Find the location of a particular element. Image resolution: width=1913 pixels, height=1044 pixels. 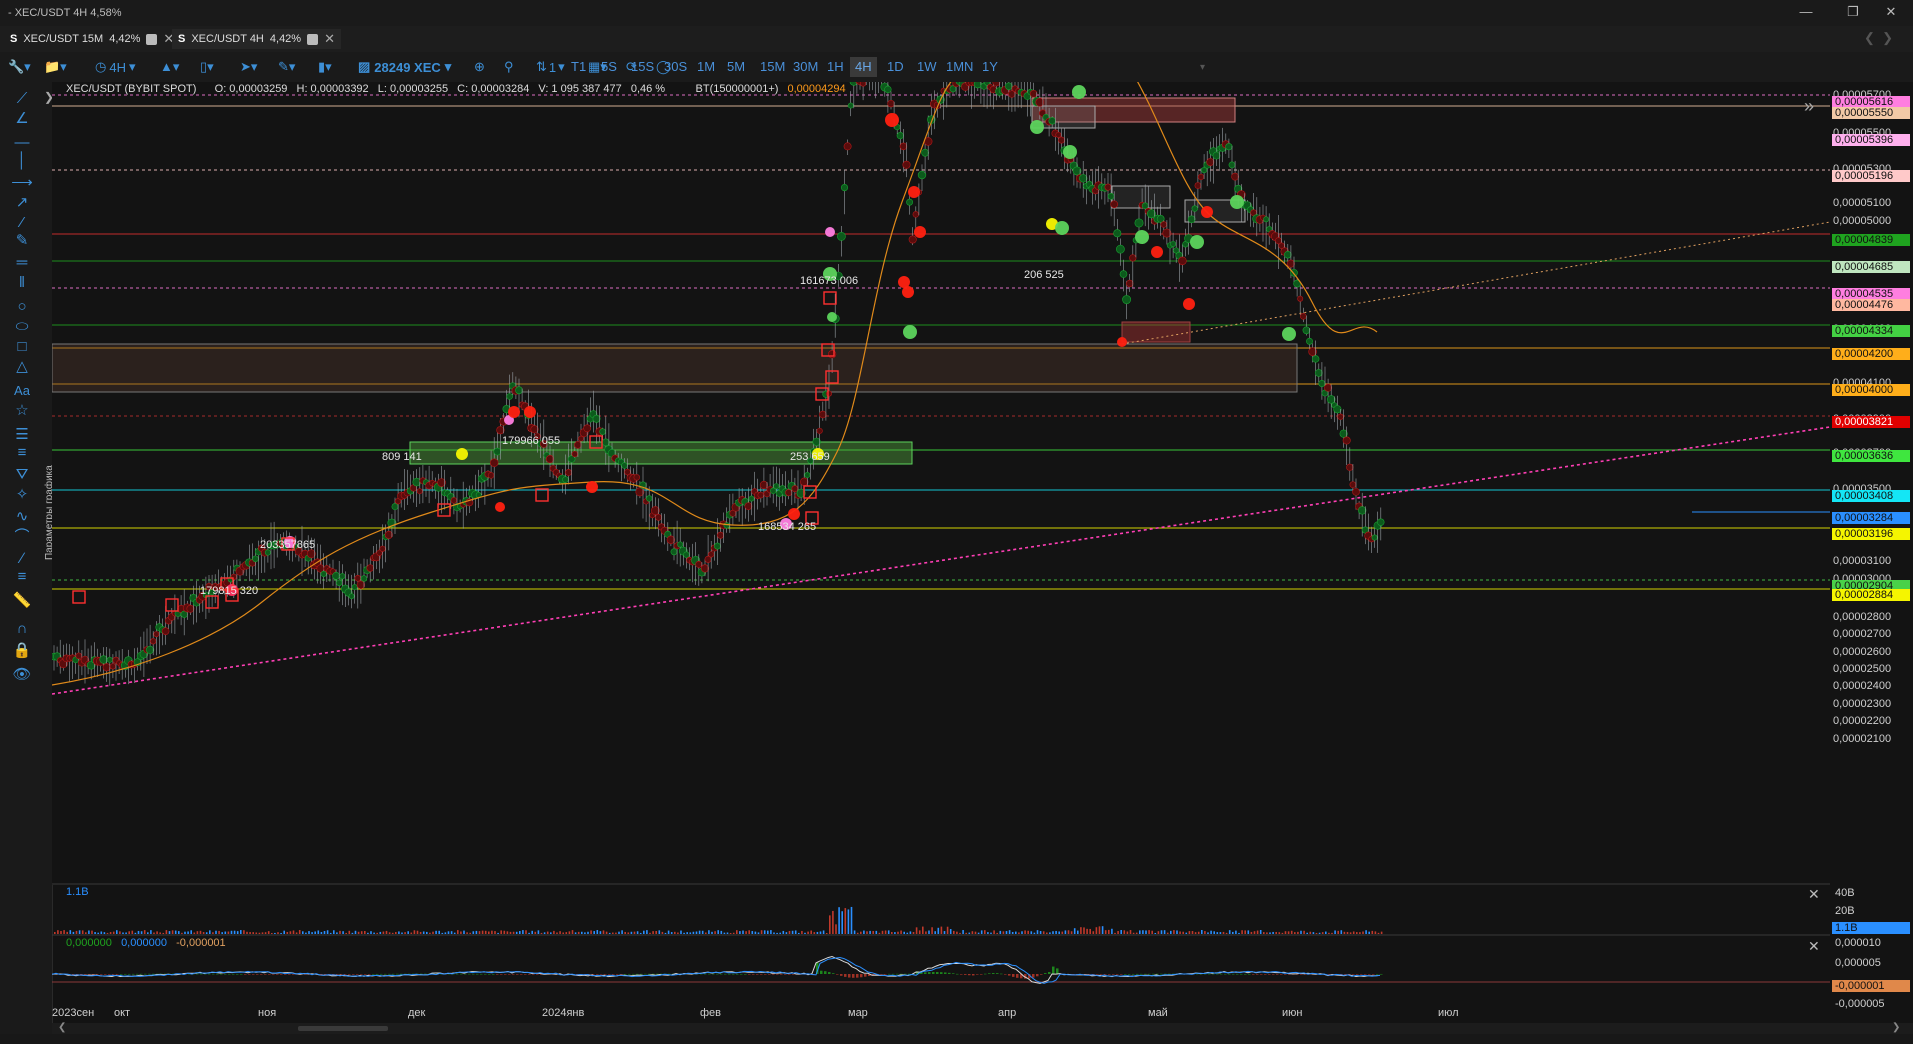

polyline-icon: ∿ is located at coordinates (22, 517).